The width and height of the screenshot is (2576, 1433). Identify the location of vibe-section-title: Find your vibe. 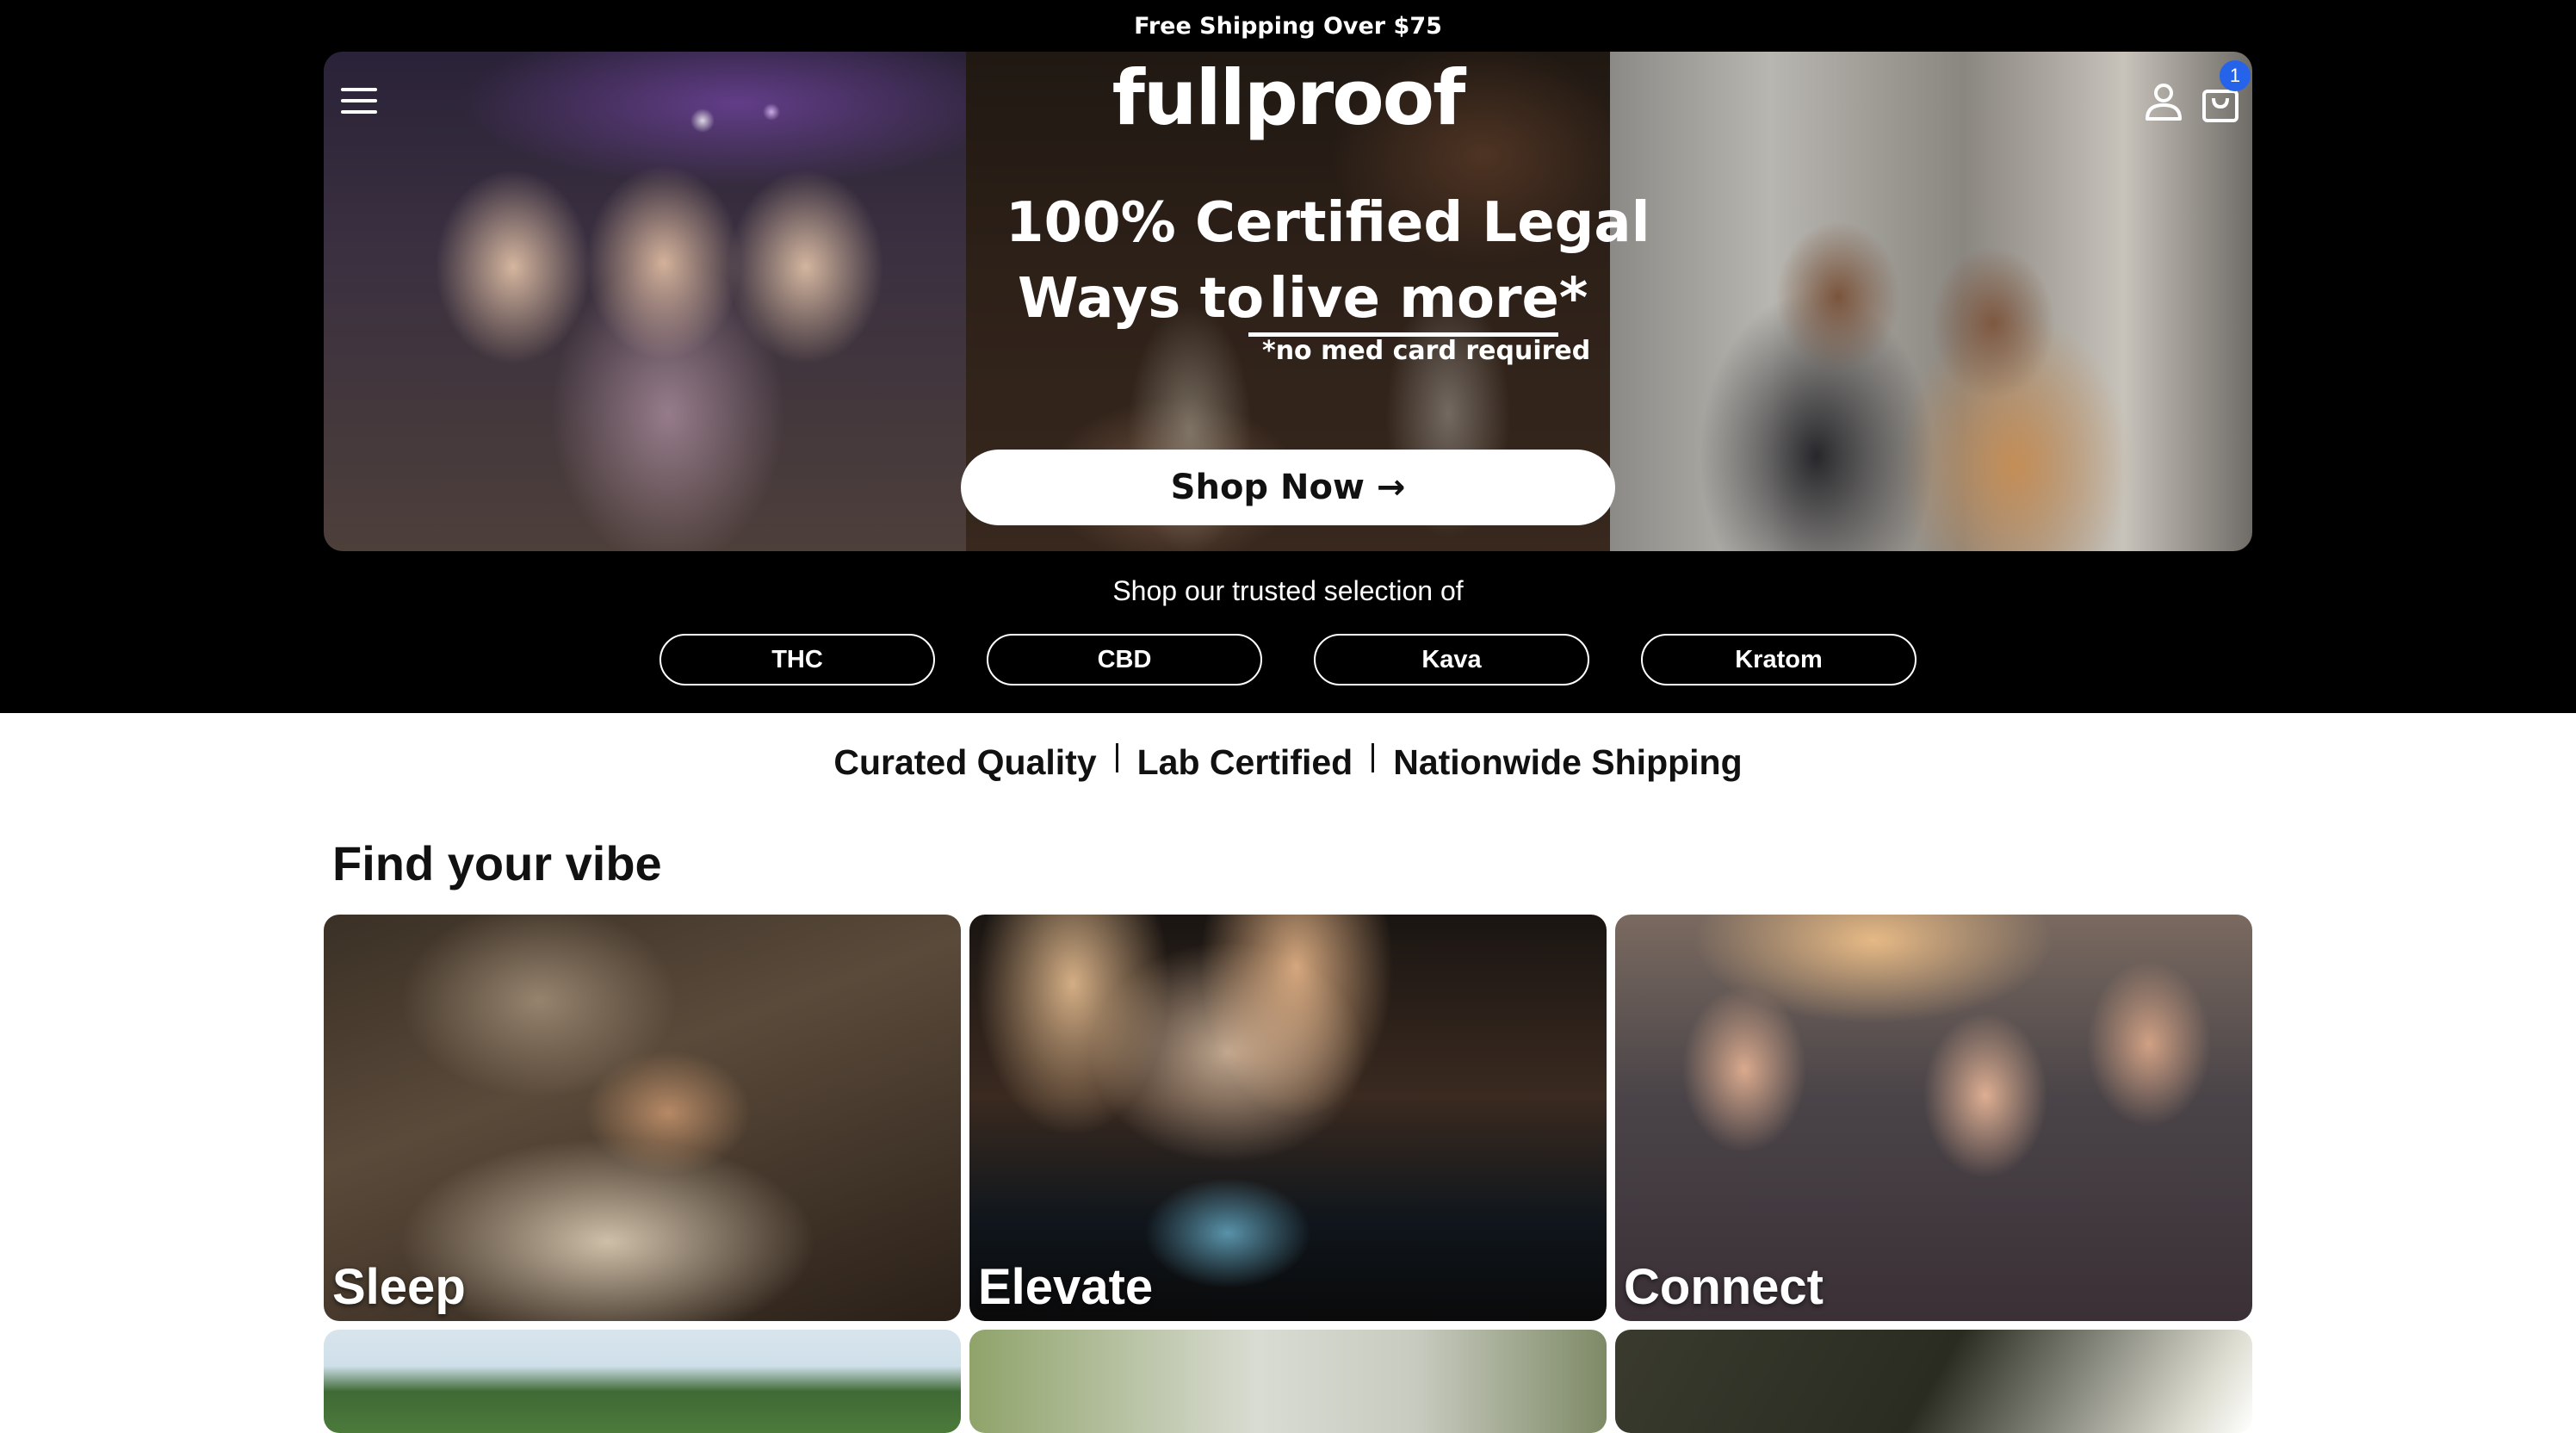
(497, 863).